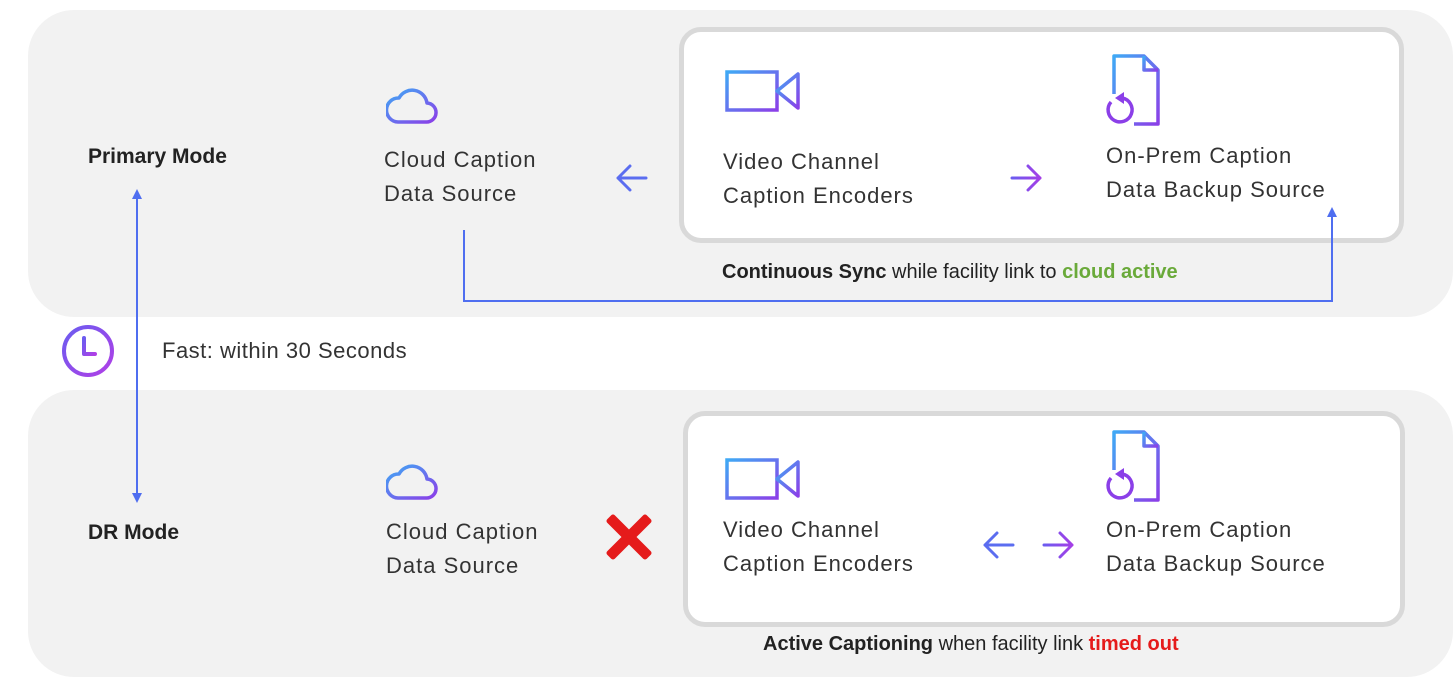 The width and height of the screenshot is (1453, 677). Describe the element at coordinates (88, 351) in the screenshot. I see `clock-icon` at that location.